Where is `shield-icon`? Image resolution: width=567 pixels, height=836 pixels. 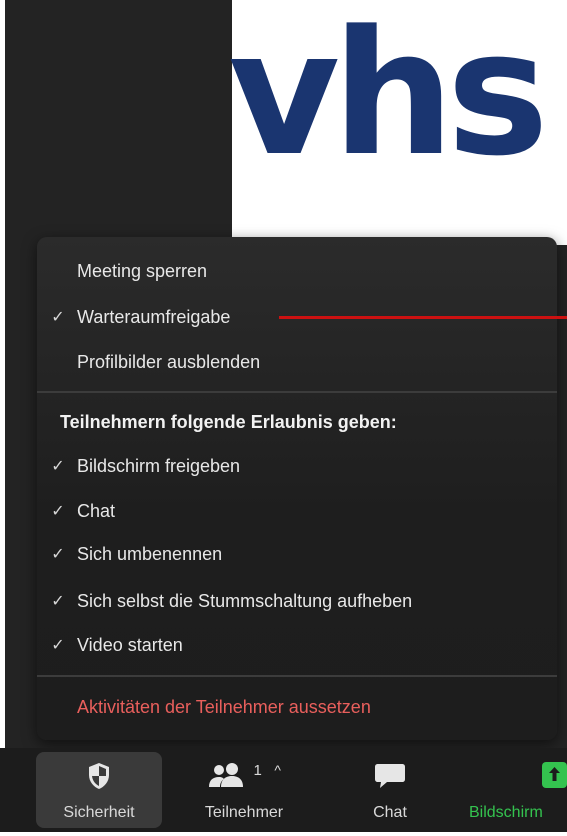 shield-icon is located at coordinates (99, 776).